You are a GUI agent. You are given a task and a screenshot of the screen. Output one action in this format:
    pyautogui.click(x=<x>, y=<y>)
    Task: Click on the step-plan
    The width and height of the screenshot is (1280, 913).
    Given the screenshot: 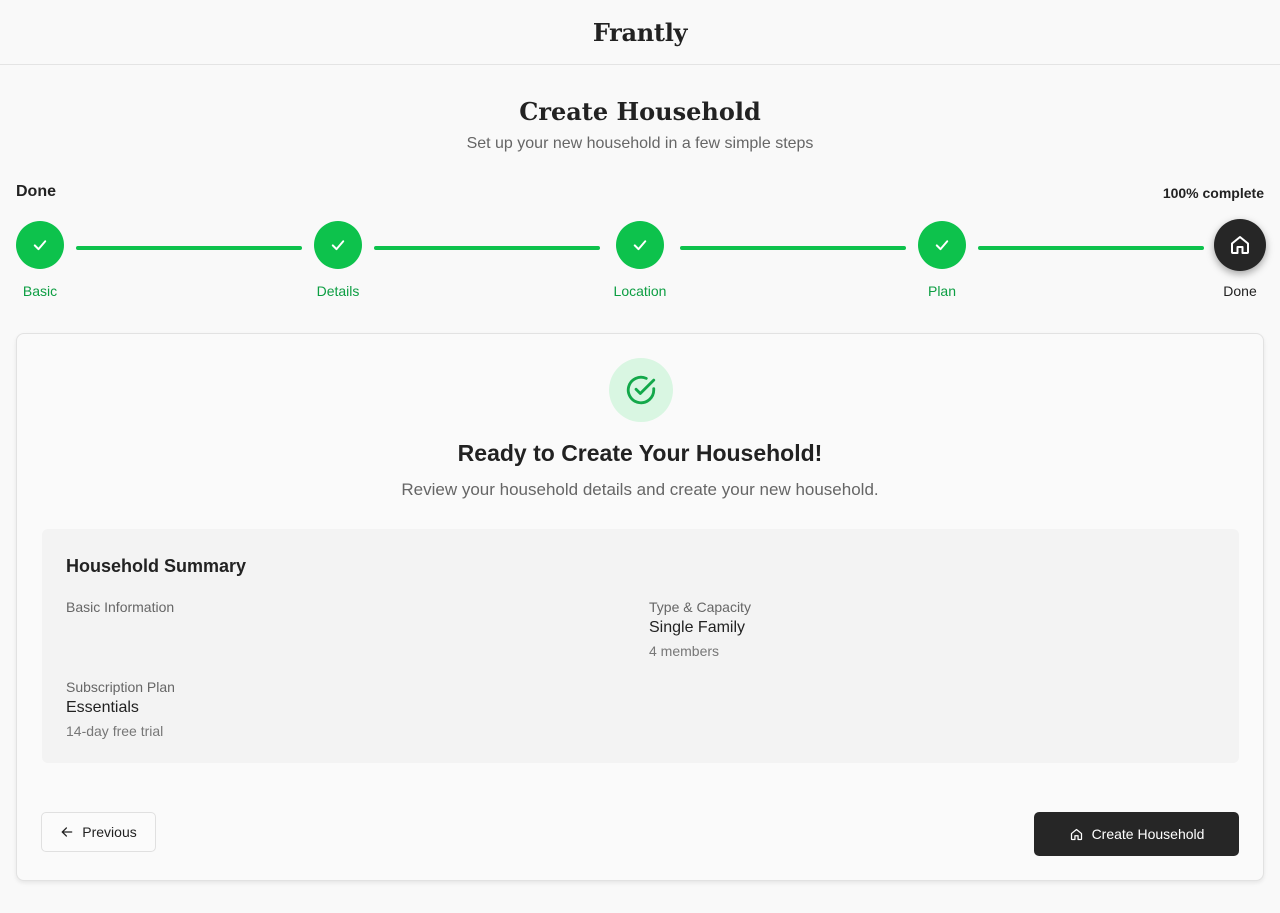 What is the action you would take?
    pyautogui.click(x=942, y=245)
    